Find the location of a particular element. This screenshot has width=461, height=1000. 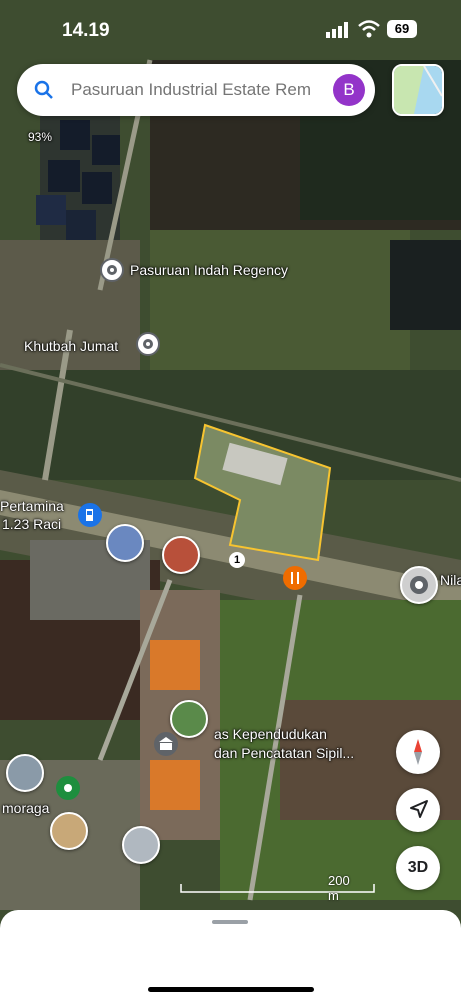

gas-station-icon is located at coordinates (90, 515).